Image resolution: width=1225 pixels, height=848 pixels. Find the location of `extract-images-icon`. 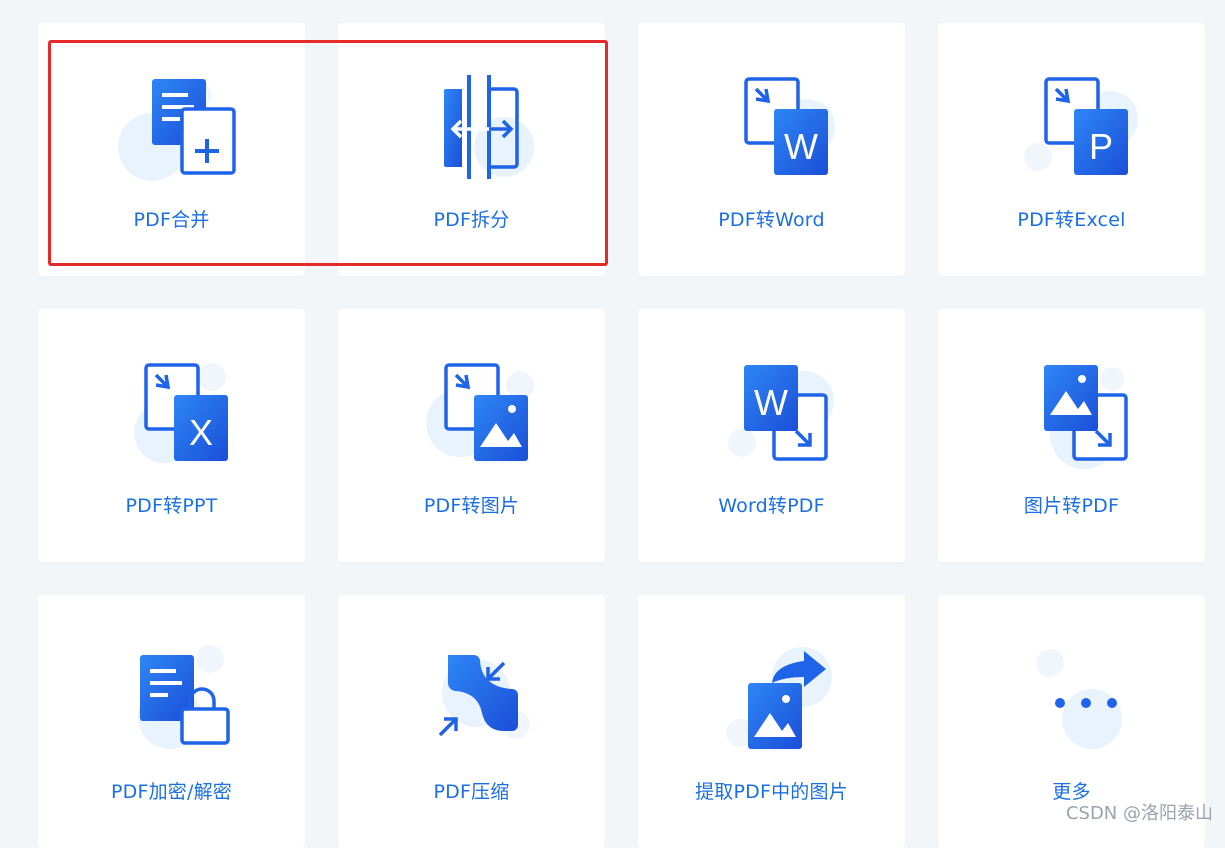

extract-images-icon is located at coordinates (772, 702).